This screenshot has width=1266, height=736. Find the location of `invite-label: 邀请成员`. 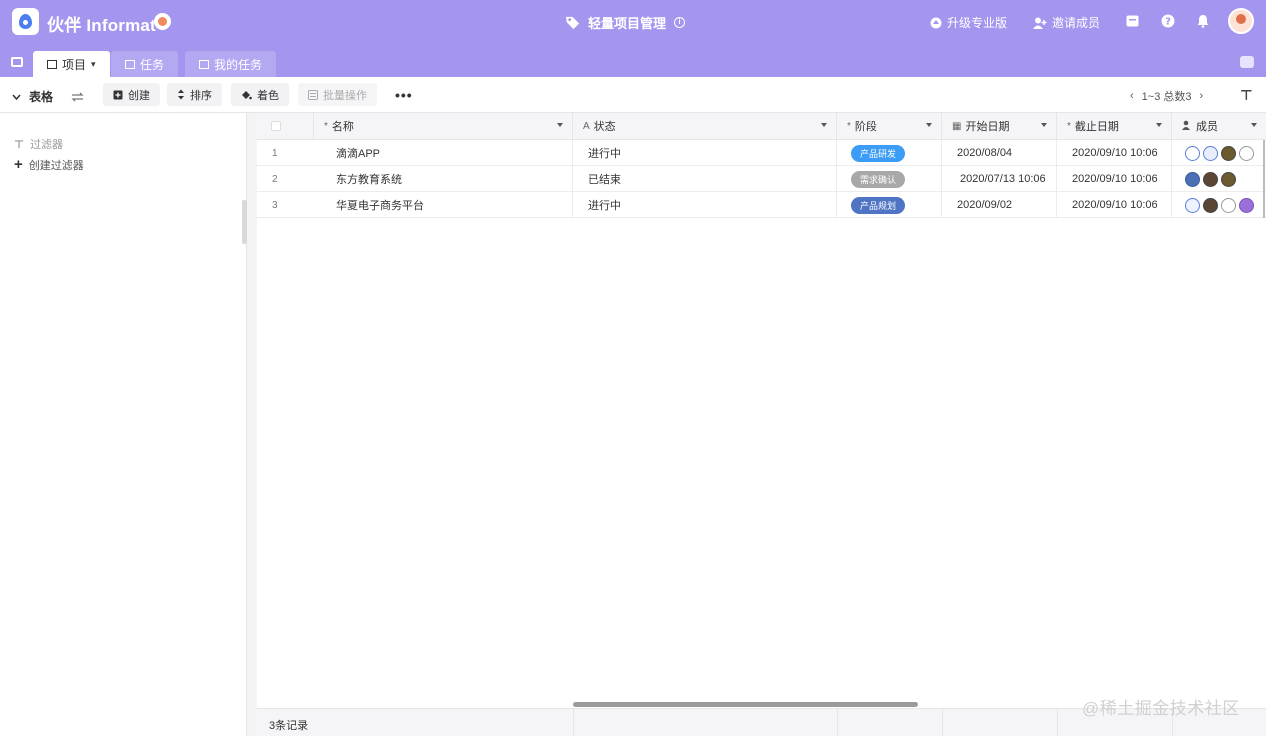

invite-label: 邀请成员 is located at coordinates (1076, 23).